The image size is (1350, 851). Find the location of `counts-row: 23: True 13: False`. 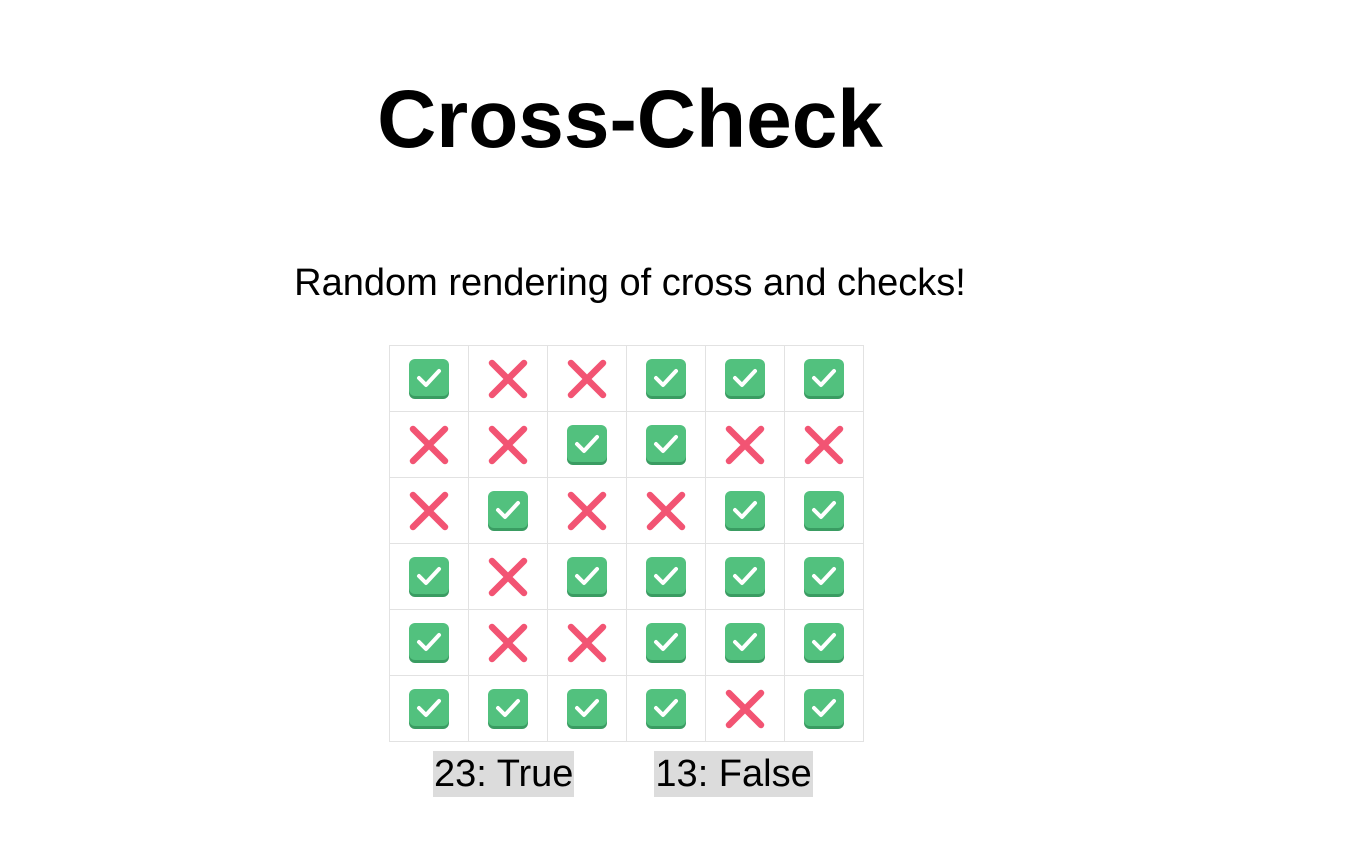

counts-row: 23: True 13: False is located at coordinates (623, 774).